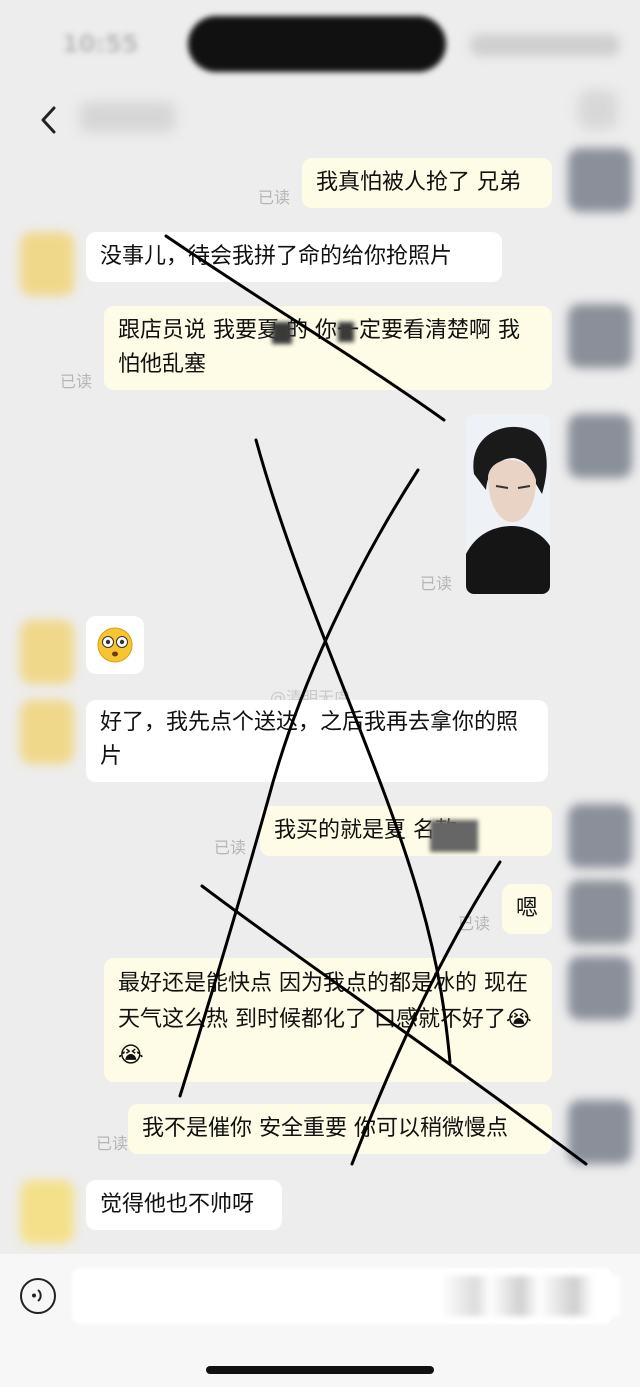  Describe the element at coordinates (406, 831) in the screenshot. I see `message-bubble: 我买的就是夏 名款` at that location.